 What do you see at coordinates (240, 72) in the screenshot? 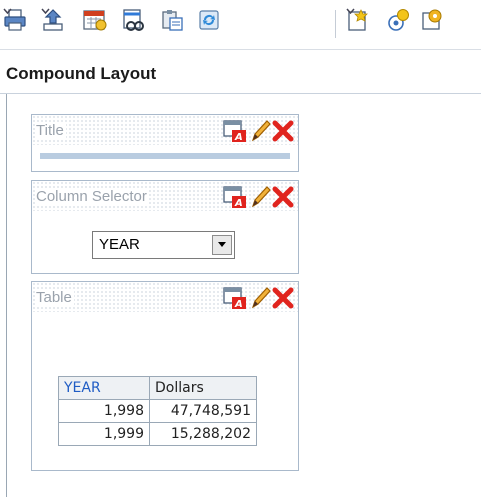
I see `compound-layout-header: Compound Layout` at bounding box center [240, 72].